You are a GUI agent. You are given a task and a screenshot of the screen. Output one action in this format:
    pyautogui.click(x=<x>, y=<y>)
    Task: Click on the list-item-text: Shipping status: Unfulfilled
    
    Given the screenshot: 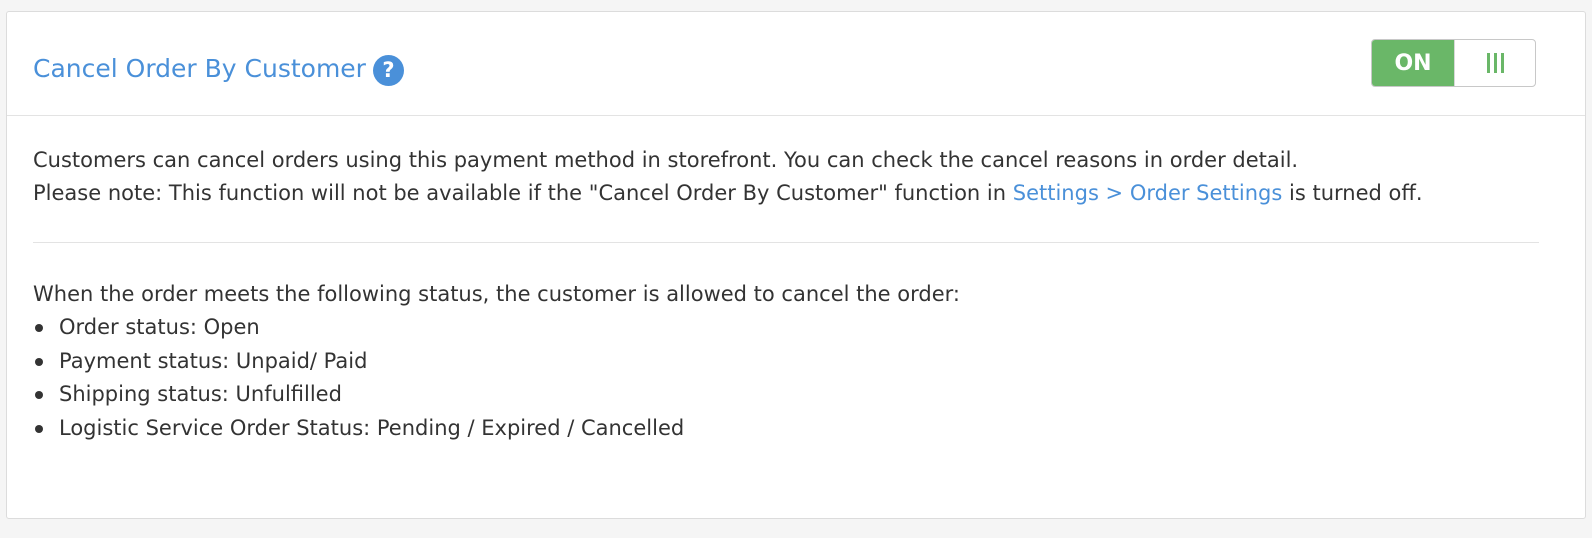 What is the action you would take?
    pyautogui.click(x=200, y=394)
    